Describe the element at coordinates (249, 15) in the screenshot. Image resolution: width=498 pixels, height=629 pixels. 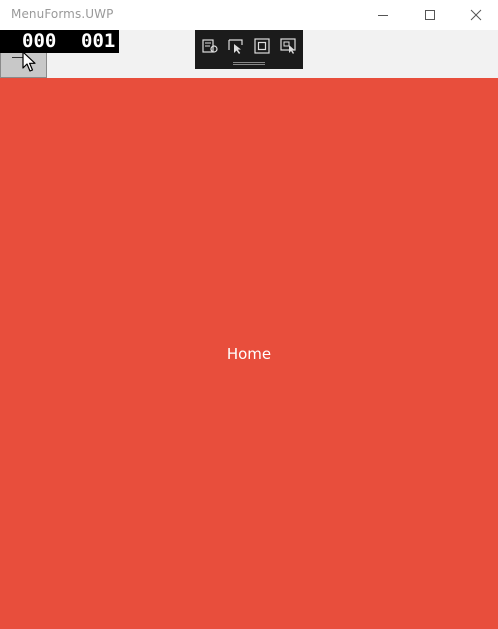
I see `title-bar: MenuForms.UWP` at that location.